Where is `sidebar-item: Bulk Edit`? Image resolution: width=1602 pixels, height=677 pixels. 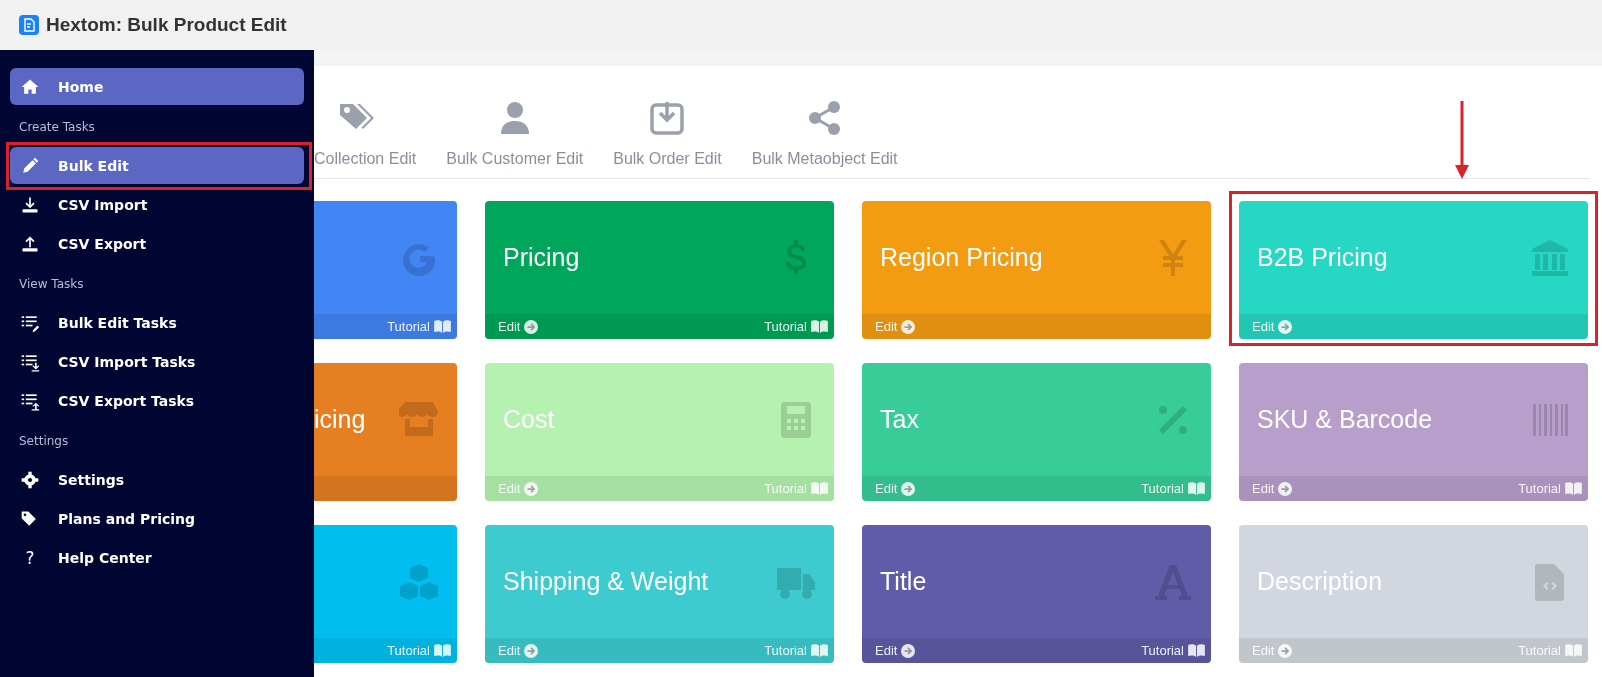
sidebar-item: Bulk Edit is located at coordinates (157, 165).